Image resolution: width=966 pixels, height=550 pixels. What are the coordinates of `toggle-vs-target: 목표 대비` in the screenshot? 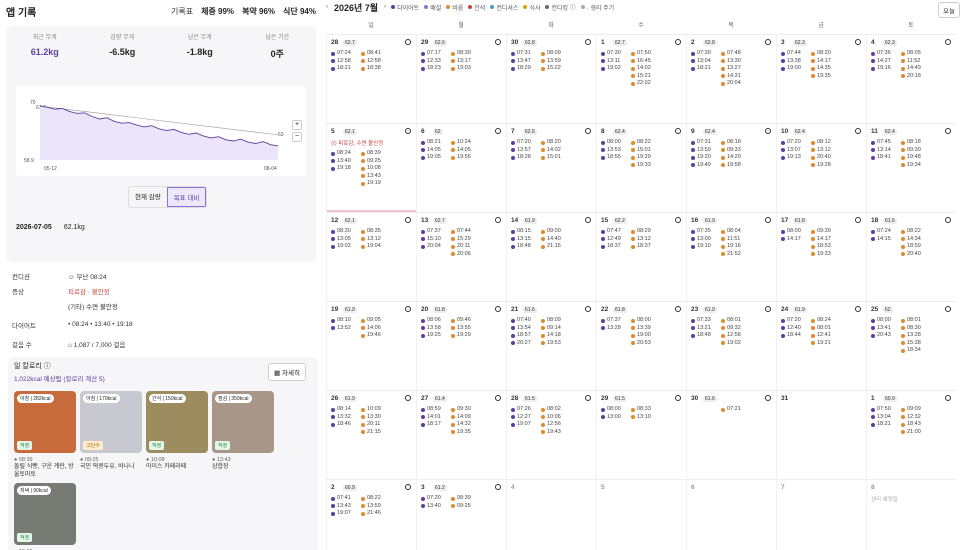 It's located at (186, 197).